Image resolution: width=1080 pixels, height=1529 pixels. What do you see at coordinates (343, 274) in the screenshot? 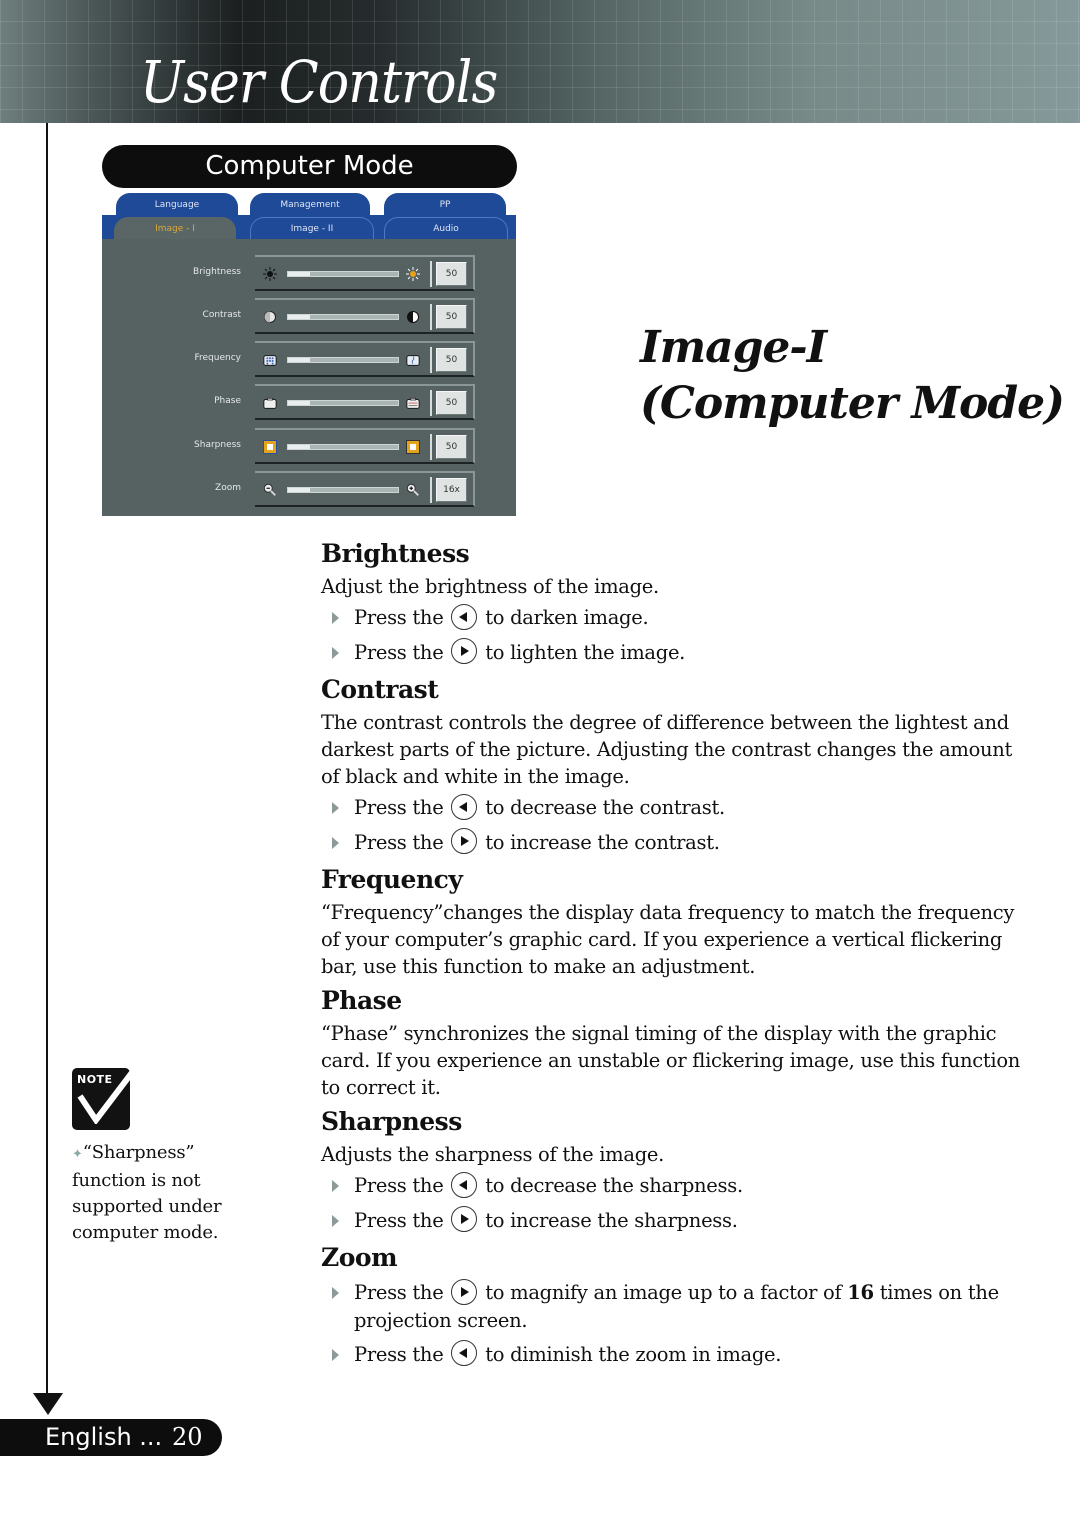
I see `brightness-slider` at bounding box center [343, 274].